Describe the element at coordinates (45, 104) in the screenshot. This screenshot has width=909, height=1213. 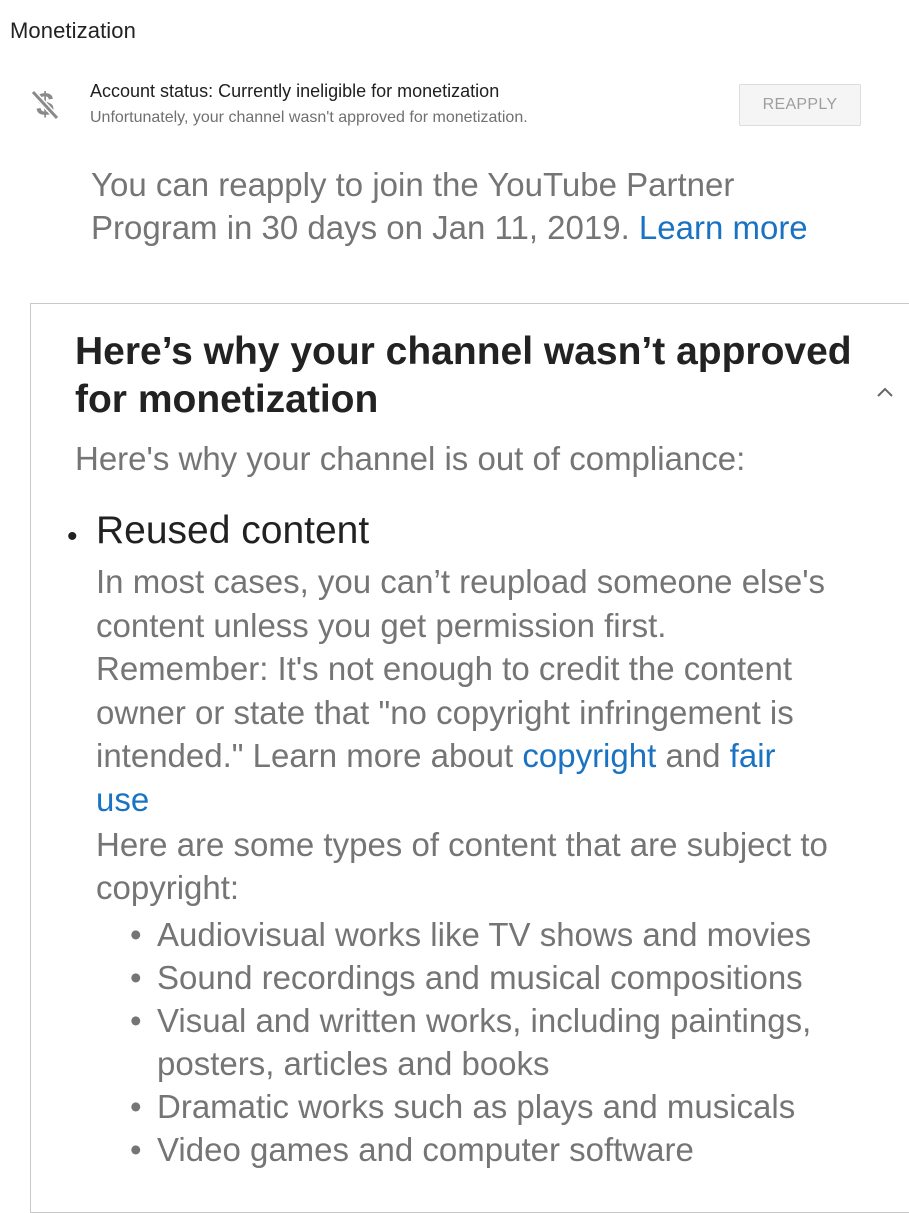
I see `no-monetization-icon: $` at that location.